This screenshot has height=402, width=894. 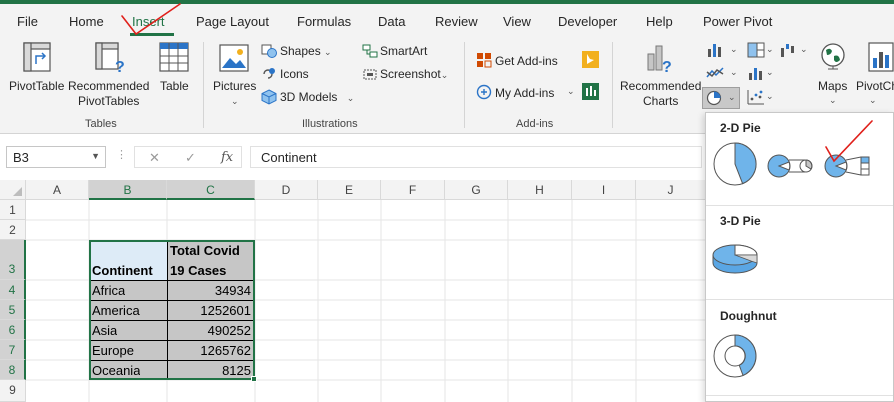 I want to click on section-title-doughnut: Doughnut, so click(x=748, y=316).